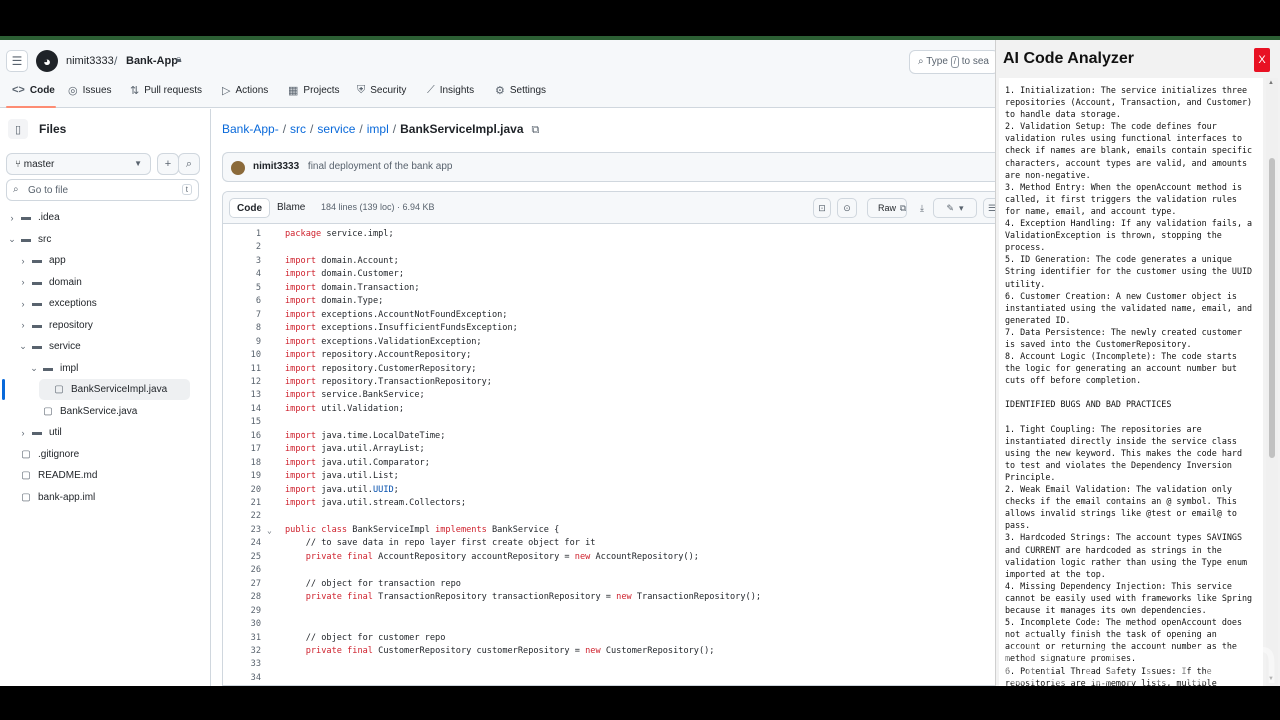 The height and width of the screenshot is (720, 1280). What do you see at coordinates (242, 396) in the screenshot?
I see `line-number: 13` at bounding box center [242, 396].